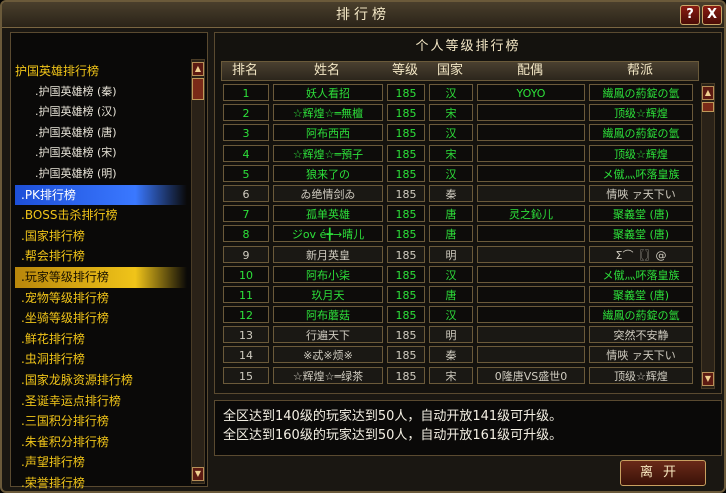  Describe the element at coordinates (461, 355) in the screenshot. I see `table-row: 14 ※忒※烦※ 185 秦 情唊 ァ天下い` at that location.